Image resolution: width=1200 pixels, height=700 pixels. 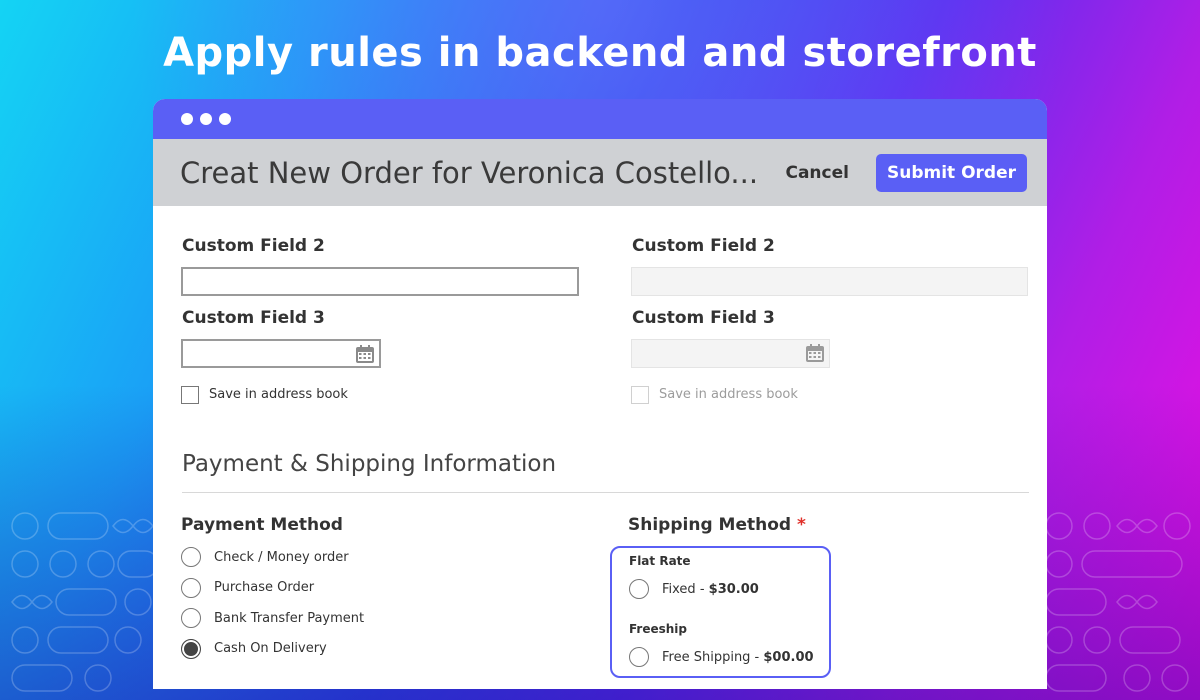 What do you see at coordinates (1118, 602) in the screenshot?
I see `decorative-pattern-right` at bounding box center [1118, 602].